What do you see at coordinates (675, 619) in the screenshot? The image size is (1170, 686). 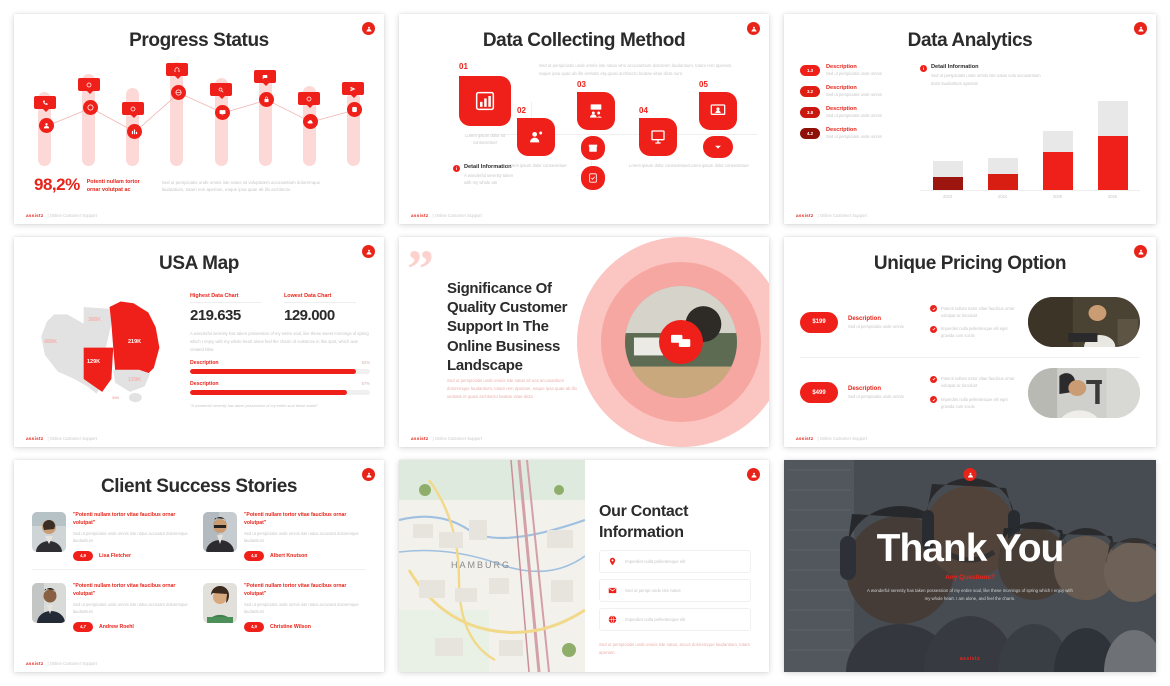 I see `contact-item-website: Imperdiet nulla pellentesque elit` at bounding box center [675, 619].